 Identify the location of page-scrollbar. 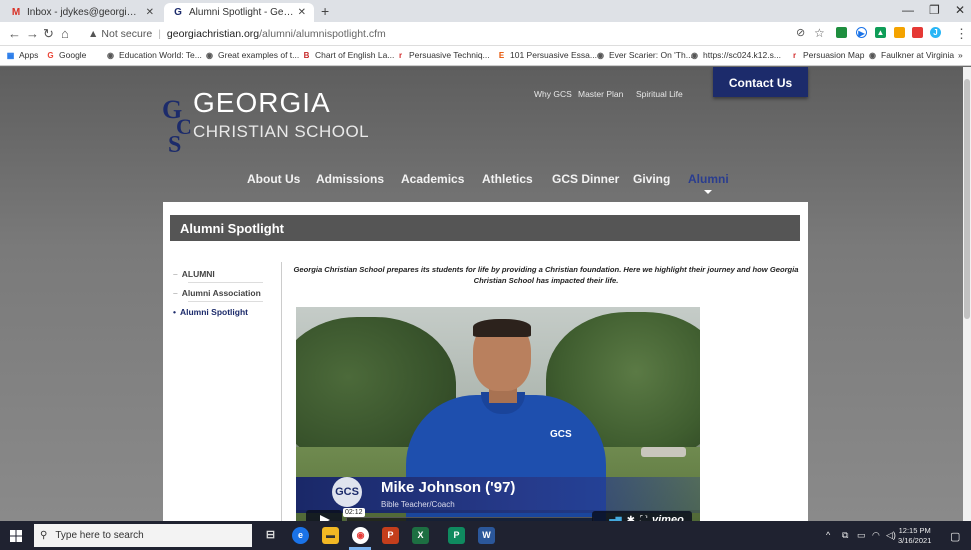
(967, 294).